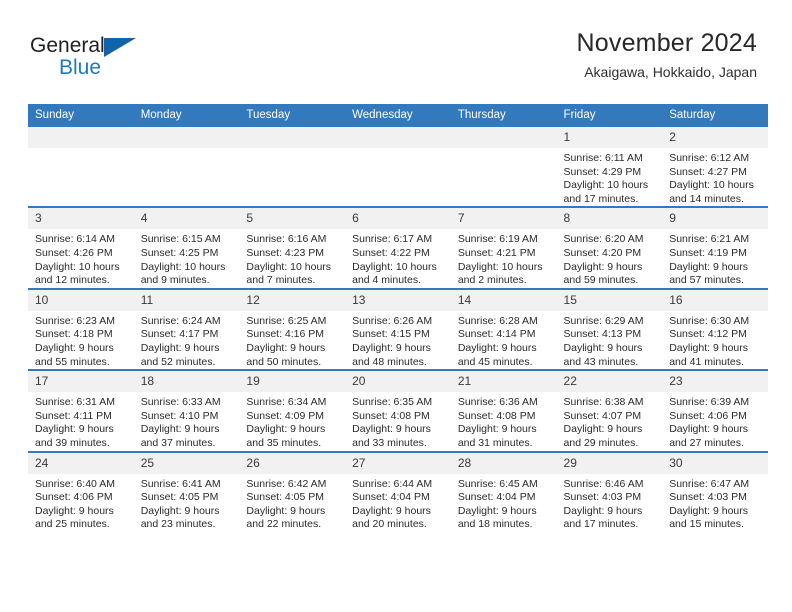  What do you see at coordinates (81, 382) in the screenshot?
I see `day-number: 17` at bounding box center [81, 382].